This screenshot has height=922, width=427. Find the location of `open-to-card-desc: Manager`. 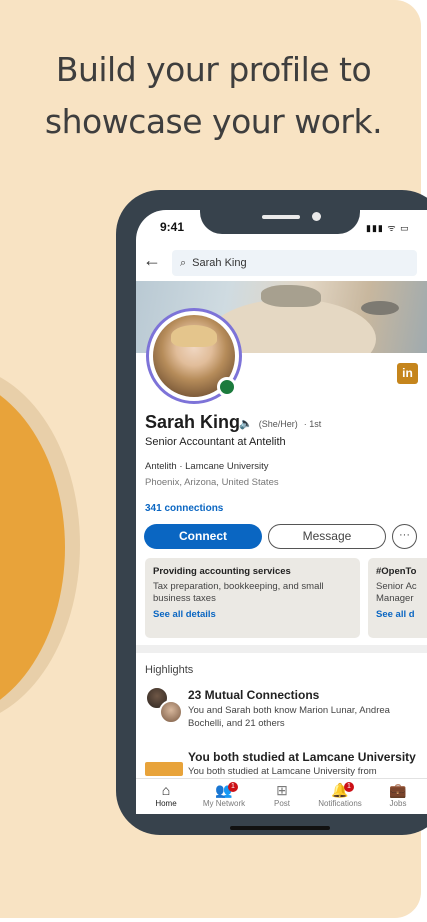

open-to-card-desc: Manager is located at coordinates (395, 598).